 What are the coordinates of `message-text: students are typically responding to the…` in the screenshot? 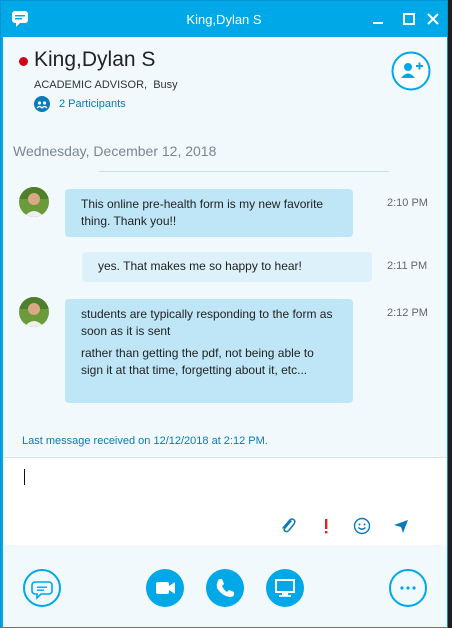 It's located at (207, 322).